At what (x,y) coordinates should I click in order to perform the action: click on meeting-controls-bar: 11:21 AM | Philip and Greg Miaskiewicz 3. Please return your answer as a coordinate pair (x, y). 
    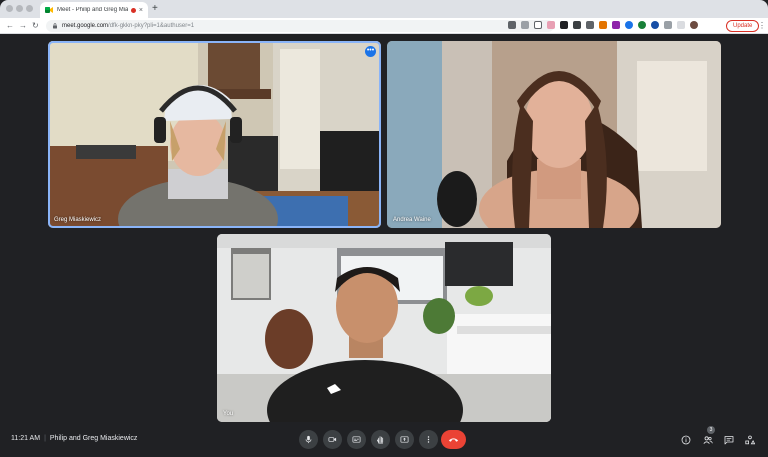
    Looking at the image, I should click on (384, 440).